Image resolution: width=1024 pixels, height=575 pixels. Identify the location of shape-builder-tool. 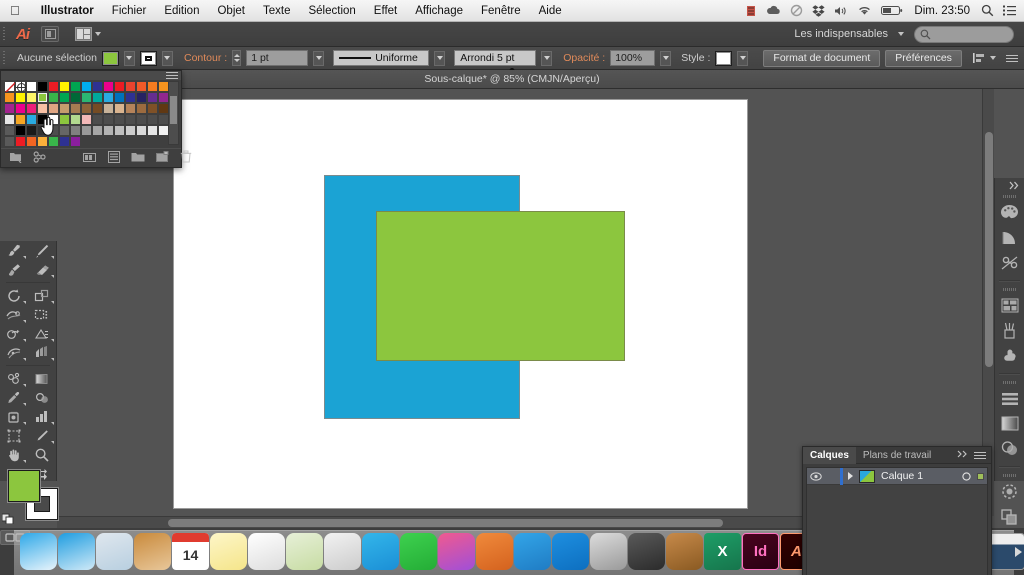
(14, 333).